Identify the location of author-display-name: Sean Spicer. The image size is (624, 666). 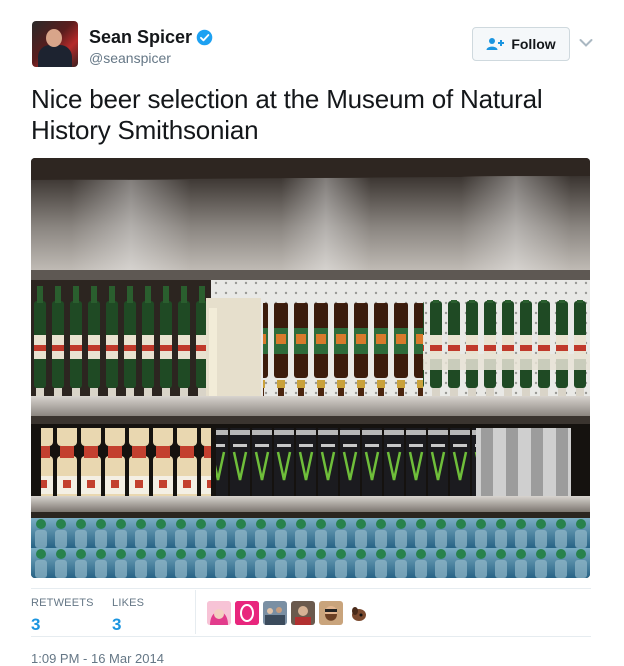
(140, 37).